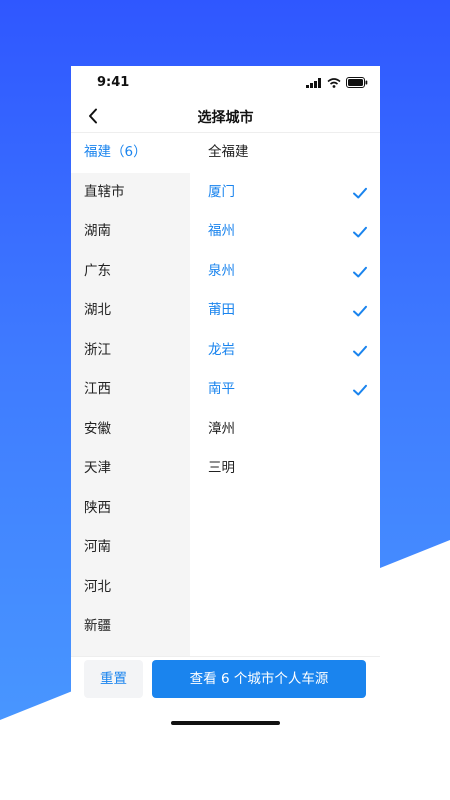 Image resolution: width=450 pixels, height=800 pixels. I want to click on city-label: 全福建, so click(228, 152).